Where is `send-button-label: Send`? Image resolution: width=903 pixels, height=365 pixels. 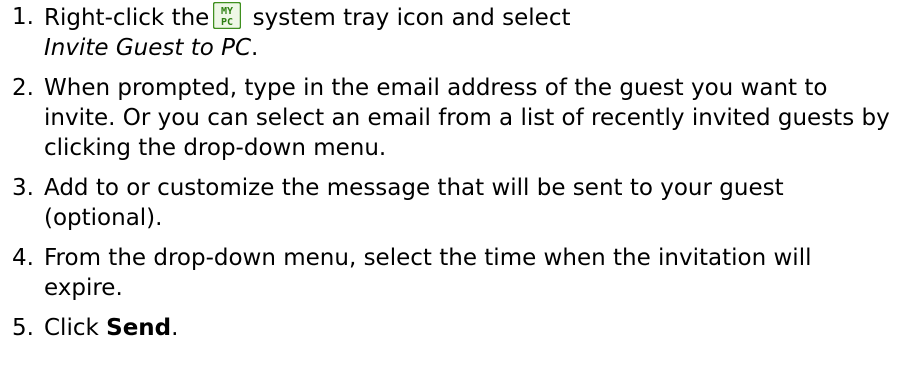 send-button-label: Send is located at coordinates (139, 328).